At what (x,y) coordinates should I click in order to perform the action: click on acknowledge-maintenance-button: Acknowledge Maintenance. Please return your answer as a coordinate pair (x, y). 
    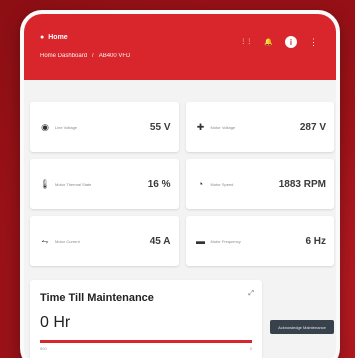
    Looking at the image, I should click on (302, 327).